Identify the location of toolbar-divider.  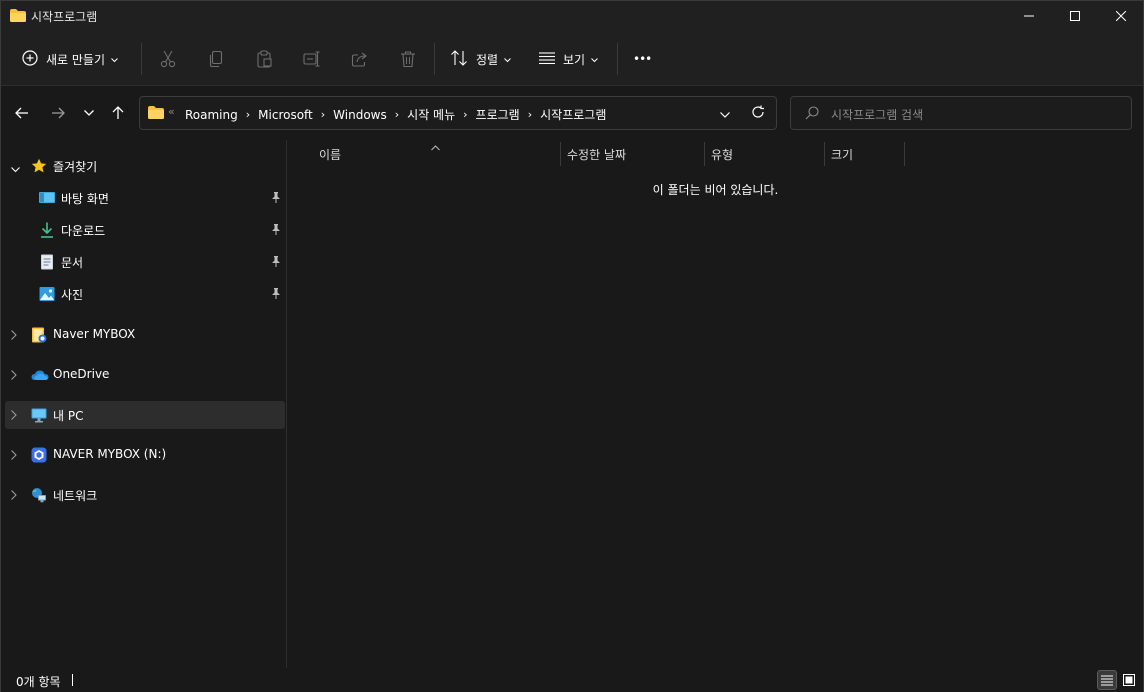
(141, 59).